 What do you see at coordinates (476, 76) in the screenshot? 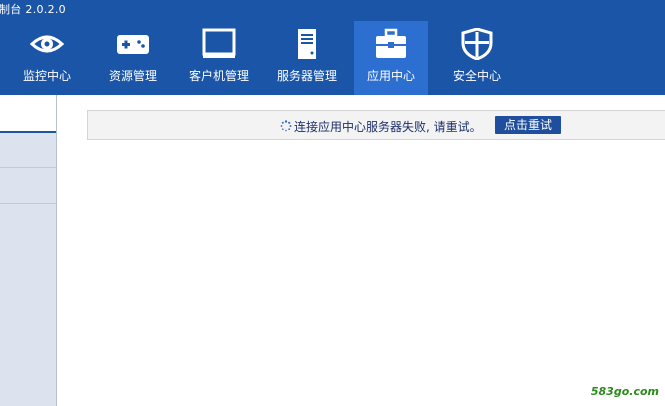
I see `nav-label: 安全中心` at bounding box center [476, 76].